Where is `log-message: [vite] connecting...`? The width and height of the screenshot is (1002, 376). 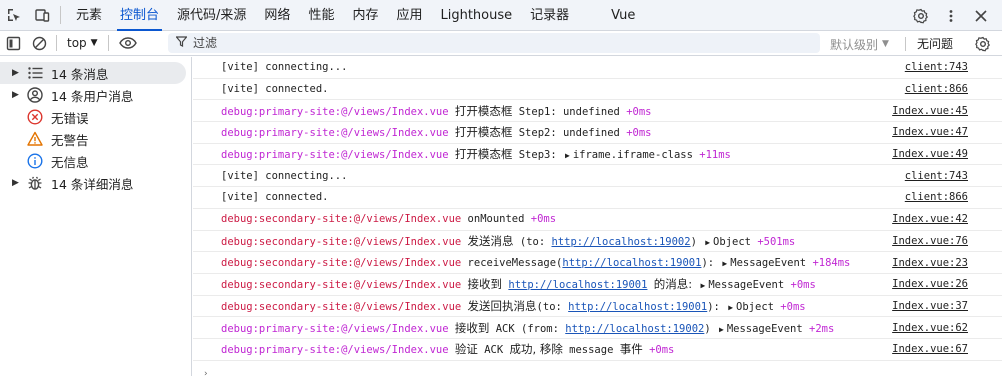
log-message: [vite] connecting... is located at coordinates (284, 67).